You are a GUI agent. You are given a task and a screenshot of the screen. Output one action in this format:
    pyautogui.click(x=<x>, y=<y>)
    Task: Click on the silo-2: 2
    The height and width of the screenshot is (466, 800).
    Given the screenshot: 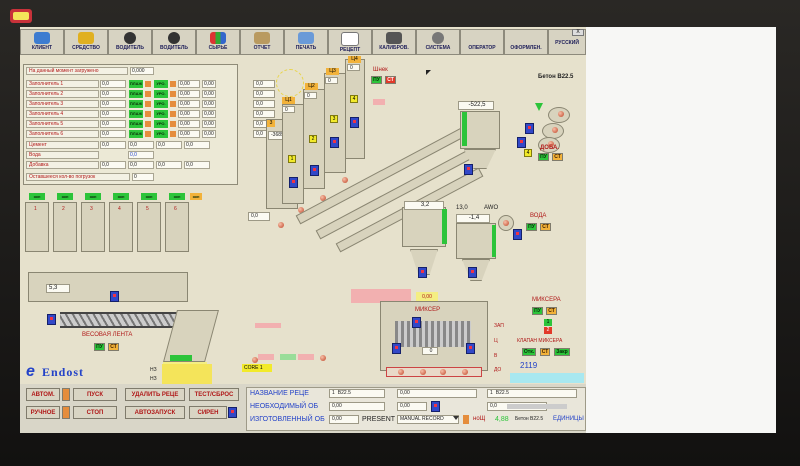 What is the action you would take?
    pyautogui.click(x=65, y=227)
    